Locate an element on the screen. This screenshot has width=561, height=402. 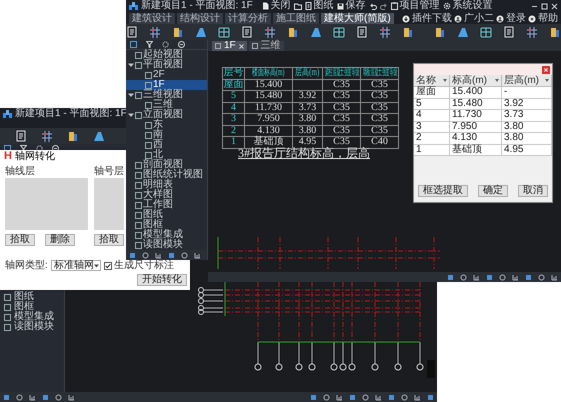
table-cell: 3 is located at coordinates (432, 127).